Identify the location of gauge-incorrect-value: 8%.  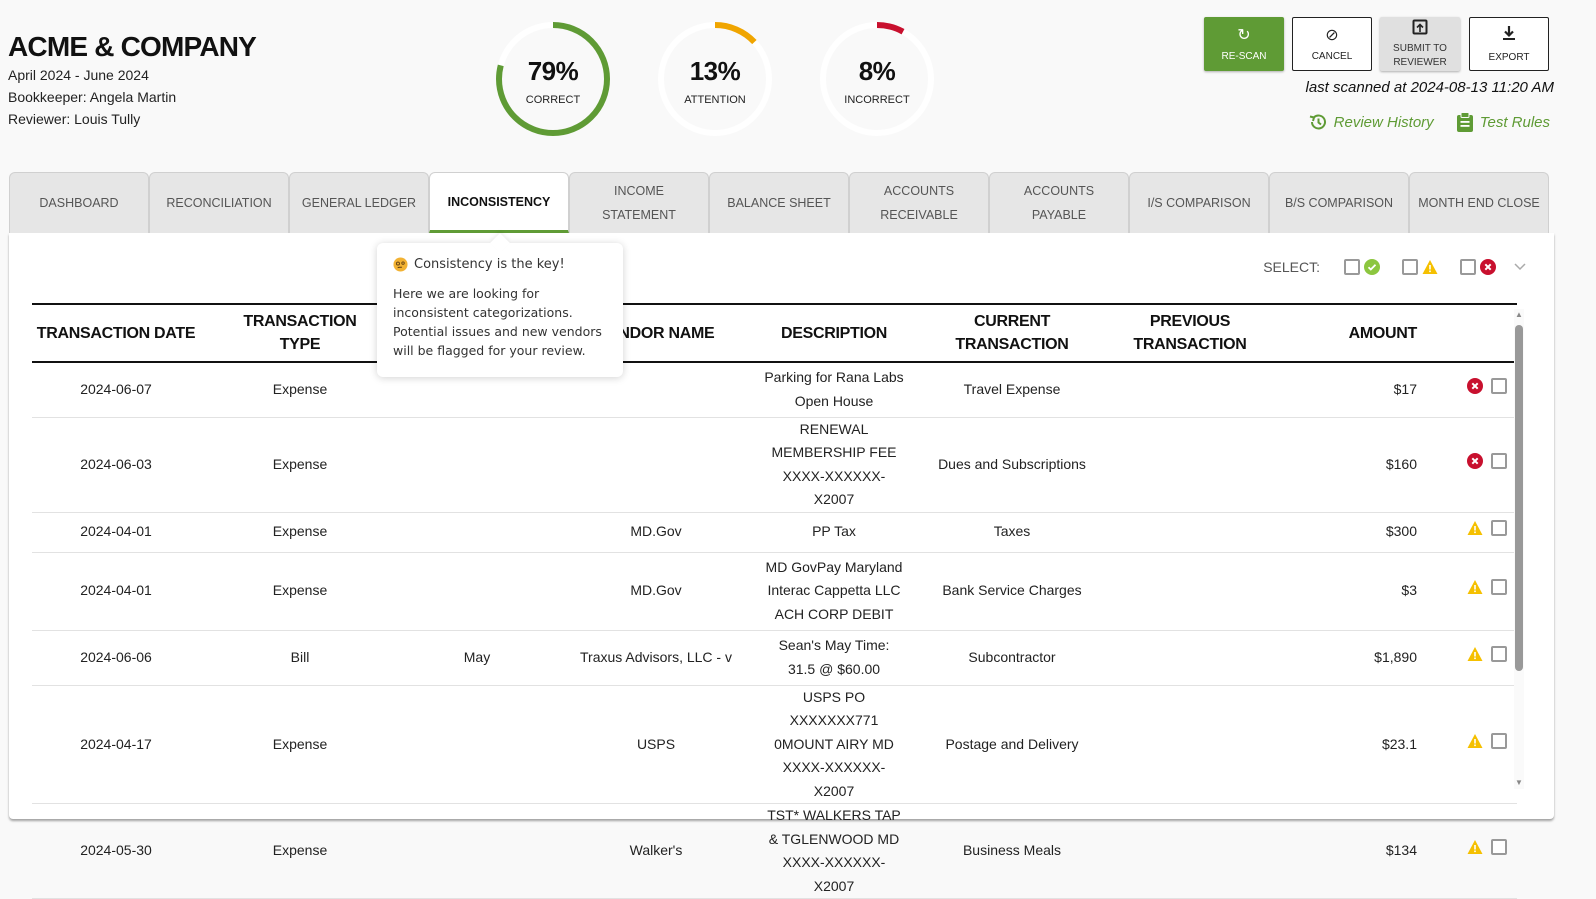
(877, 71).